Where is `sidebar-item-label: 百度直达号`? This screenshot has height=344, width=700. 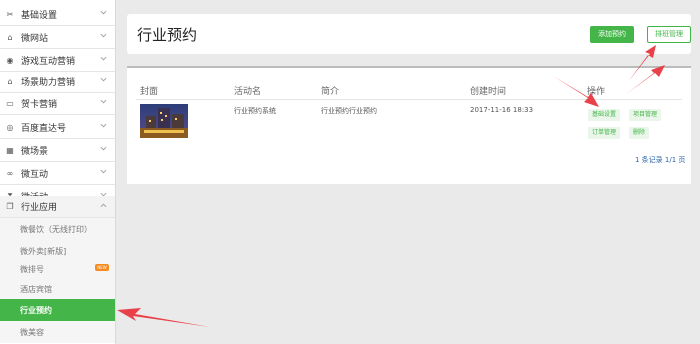 sidebar-item-label: 百度直达号 is located at coordinates (44, 128).